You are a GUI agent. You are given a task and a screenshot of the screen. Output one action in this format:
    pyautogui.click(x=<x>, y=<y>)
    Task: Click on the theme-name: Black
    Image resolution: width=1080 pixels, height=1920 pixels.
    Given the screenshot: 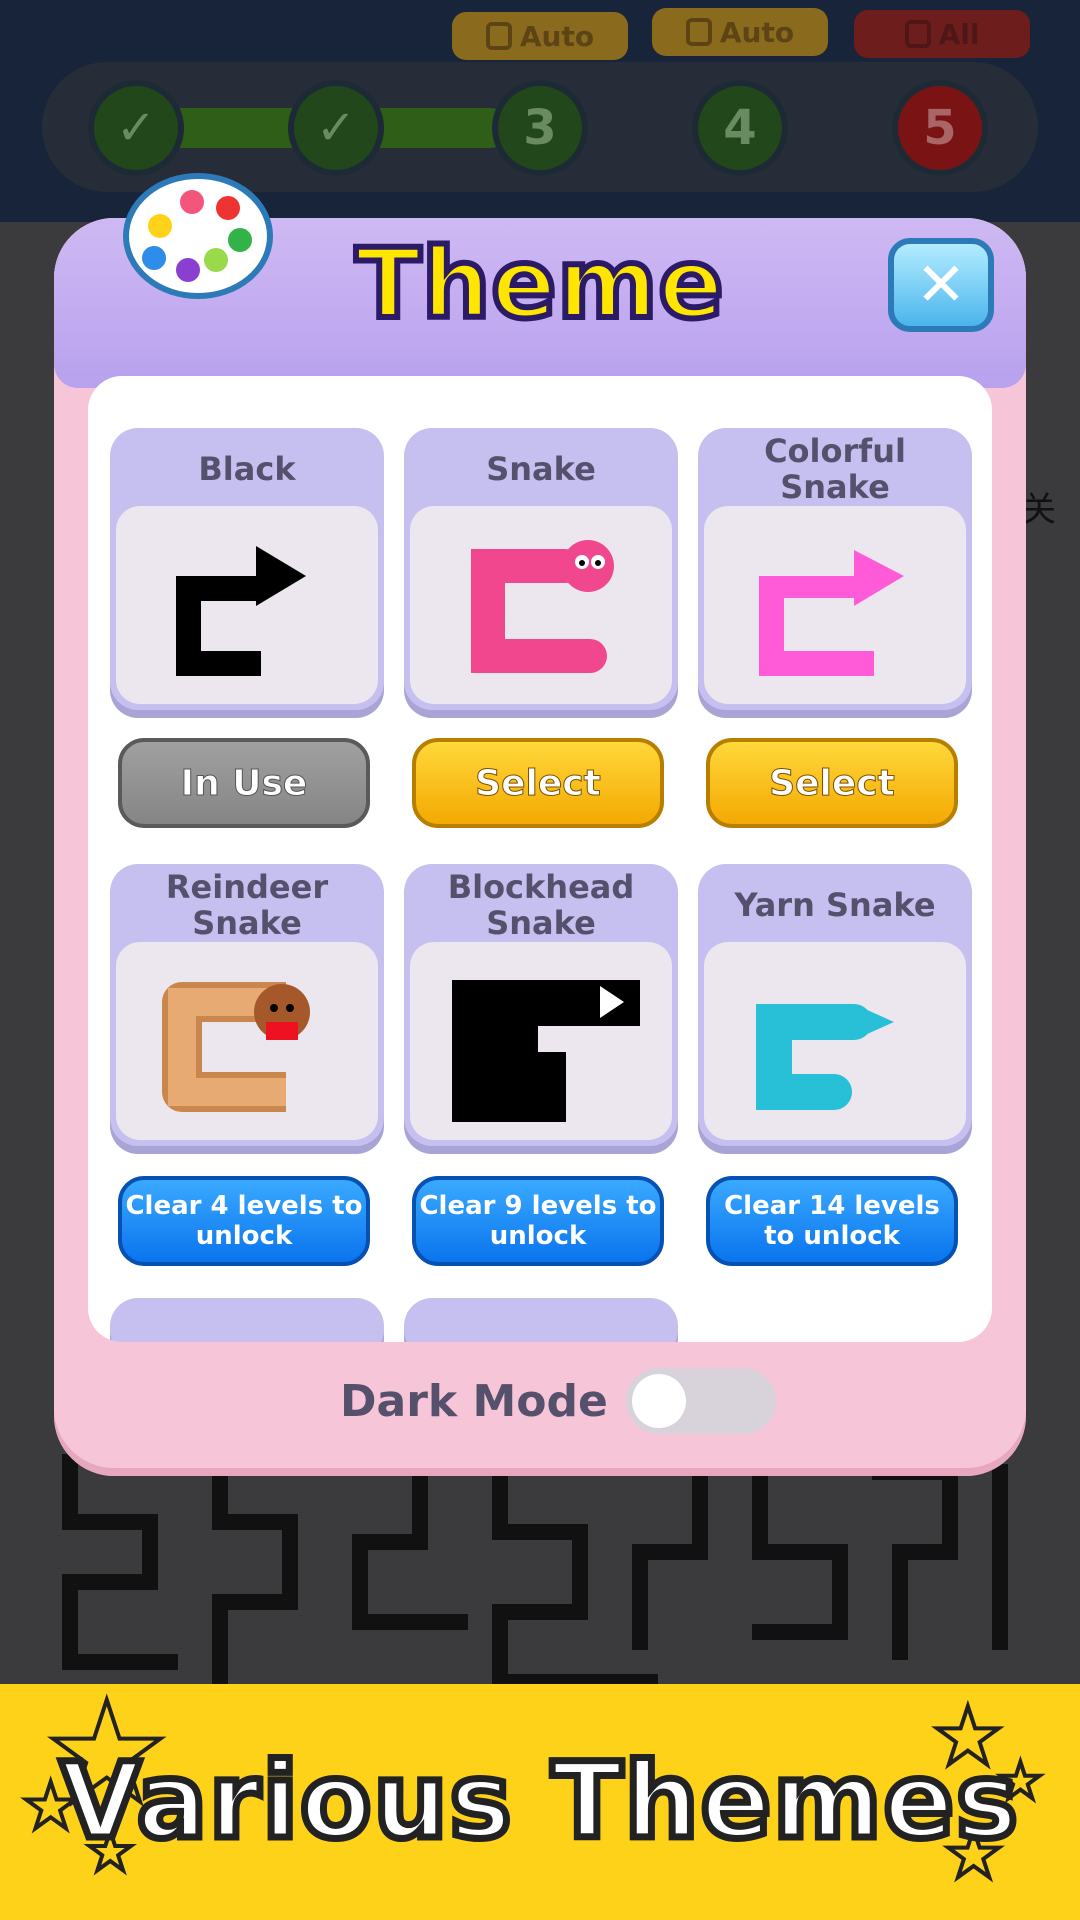 What is the action you would take?
    pyautogui.click(x=247, y=469)
    